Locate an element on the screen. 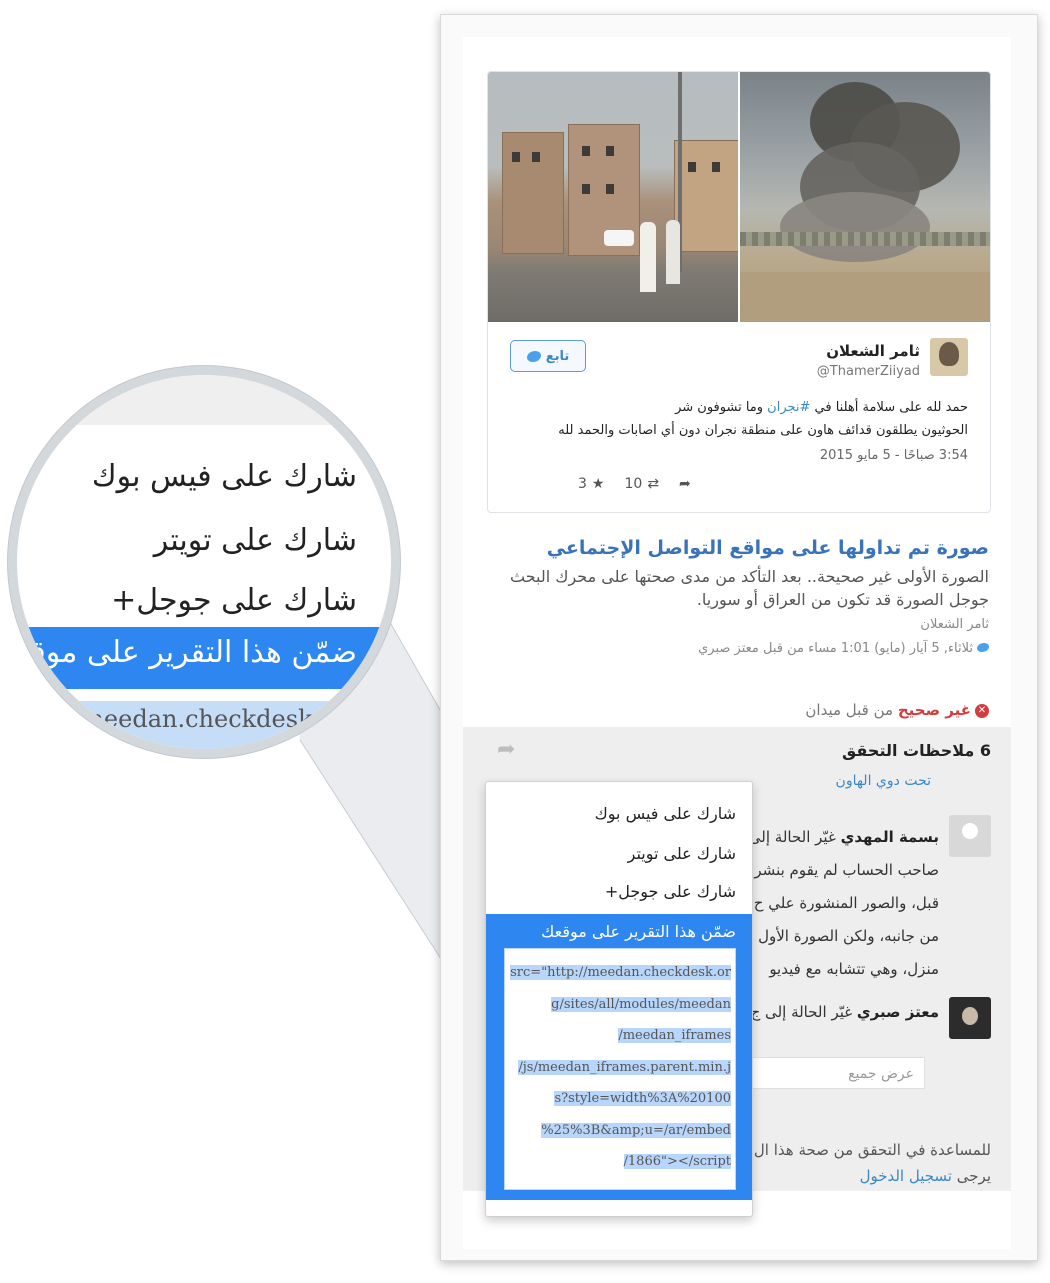  notes-title: 6 ملاحظات التحقق is located at coordinates (916, 750).